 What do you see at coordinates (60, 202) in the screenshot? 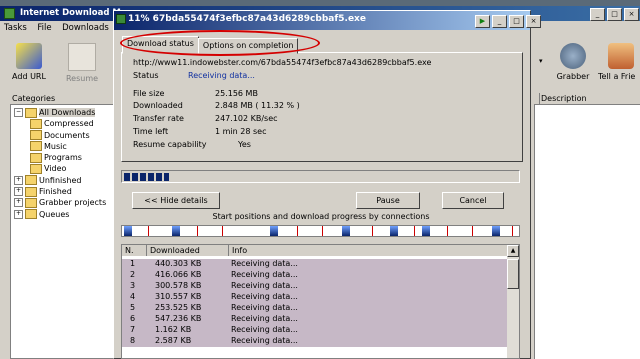
I see `tree-item-grabber-projects: + Grabber projects` at bounding box center [60, 202].